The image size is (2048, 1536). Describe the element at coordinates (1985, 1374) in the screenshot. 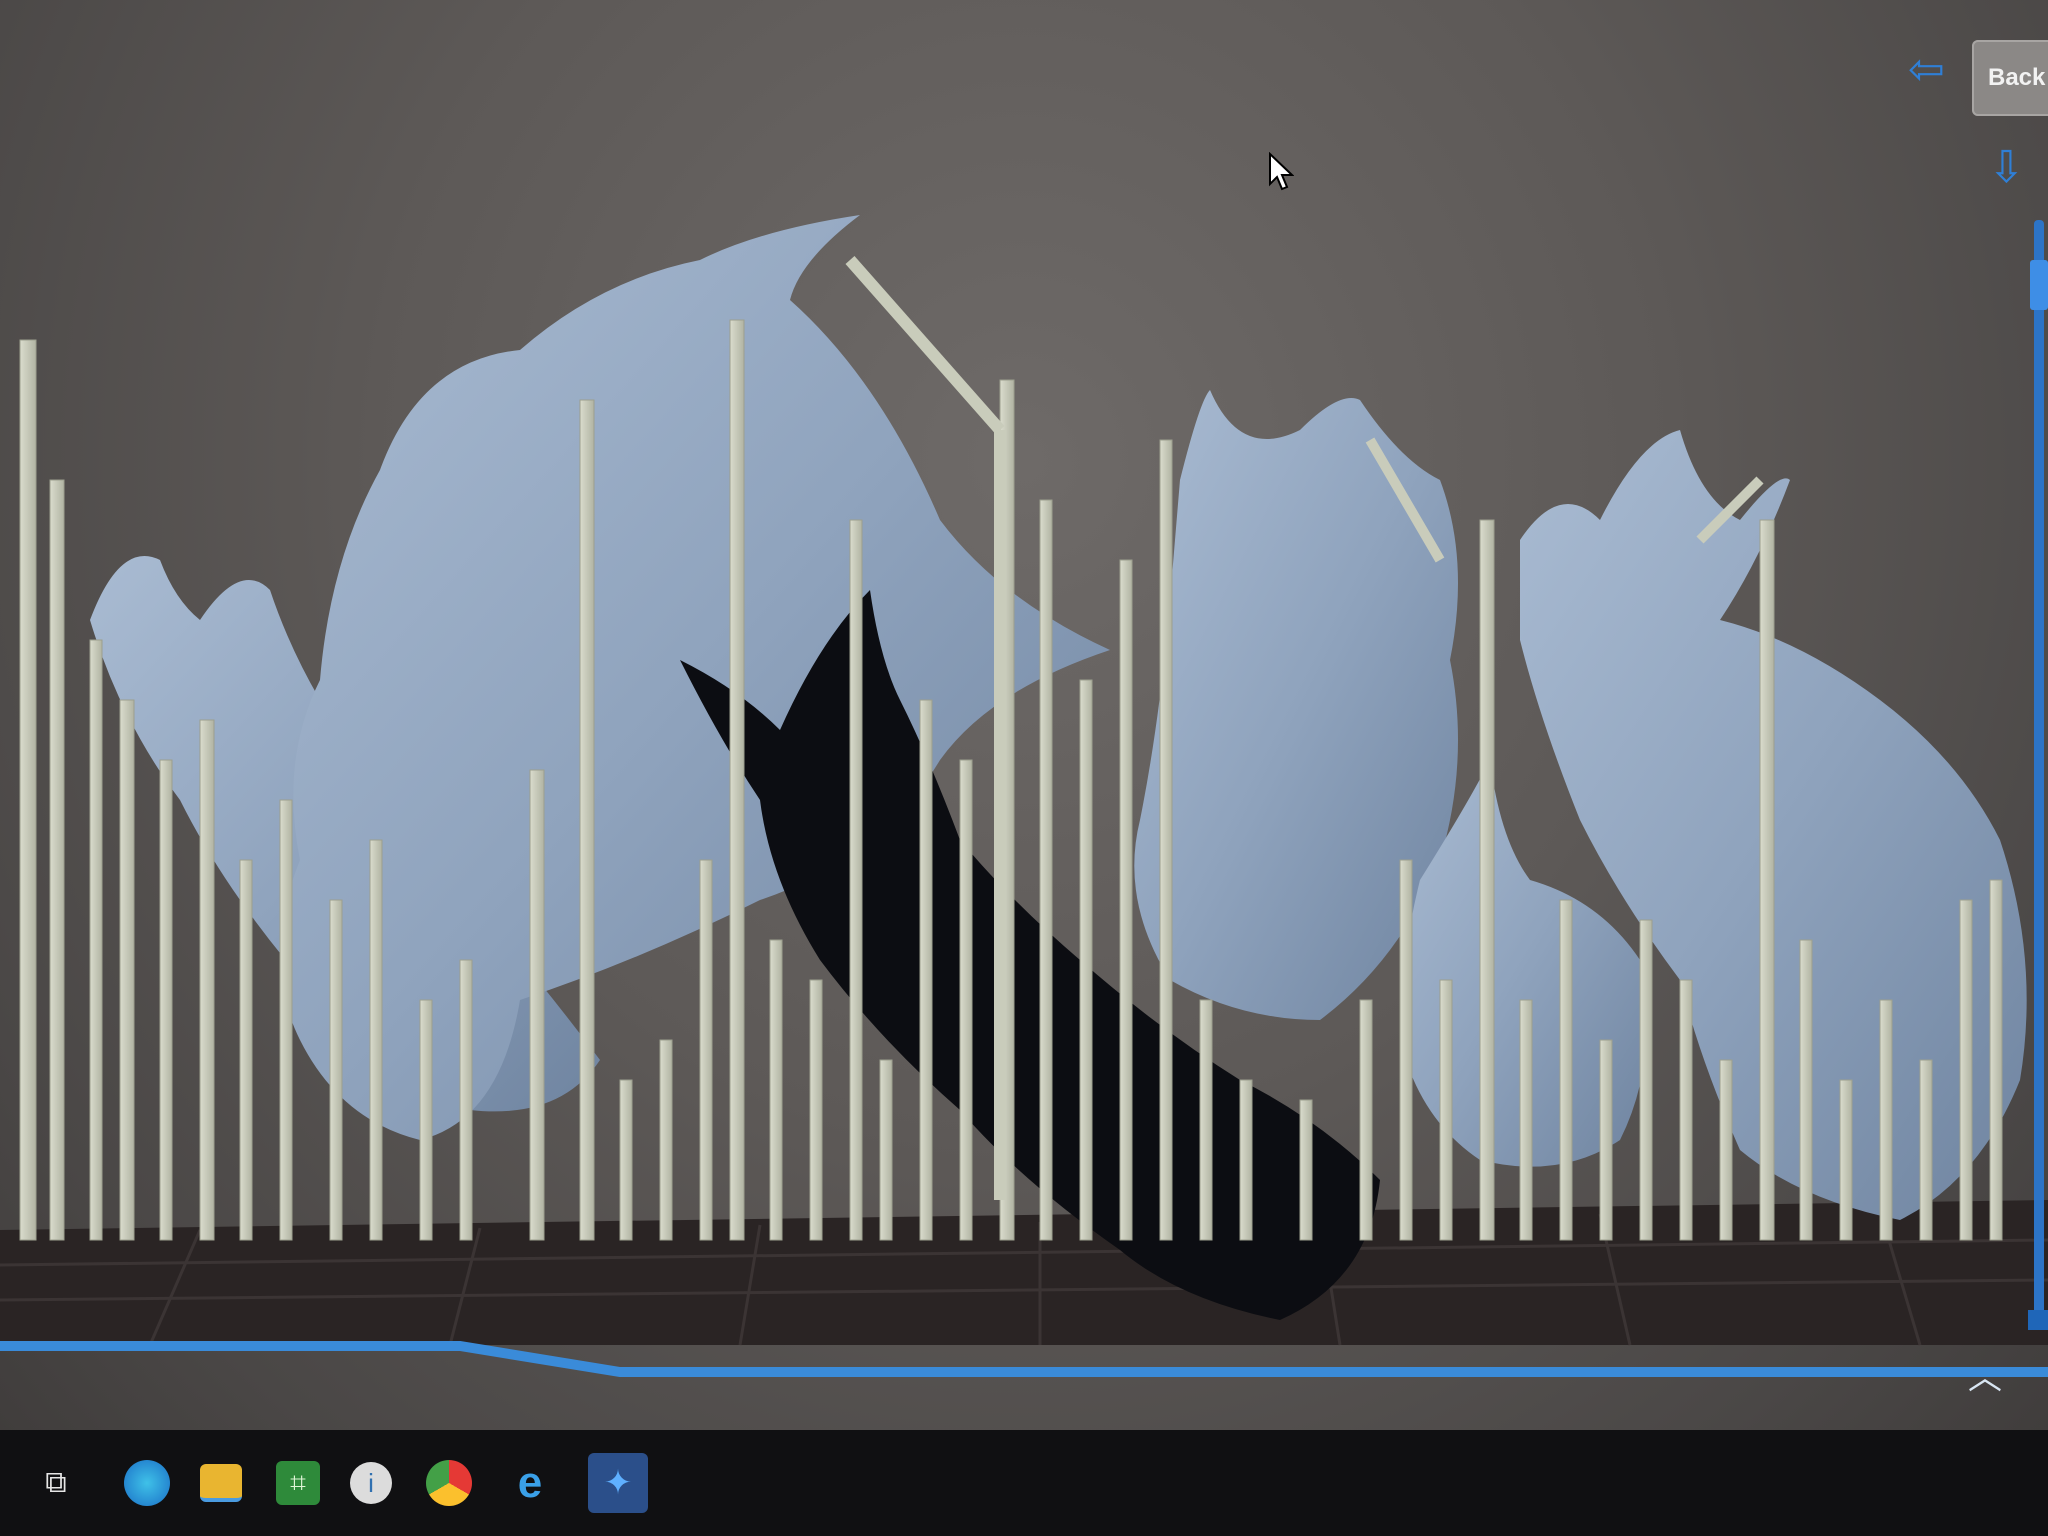

I see `chevron-up-icon: ︿` at that location.